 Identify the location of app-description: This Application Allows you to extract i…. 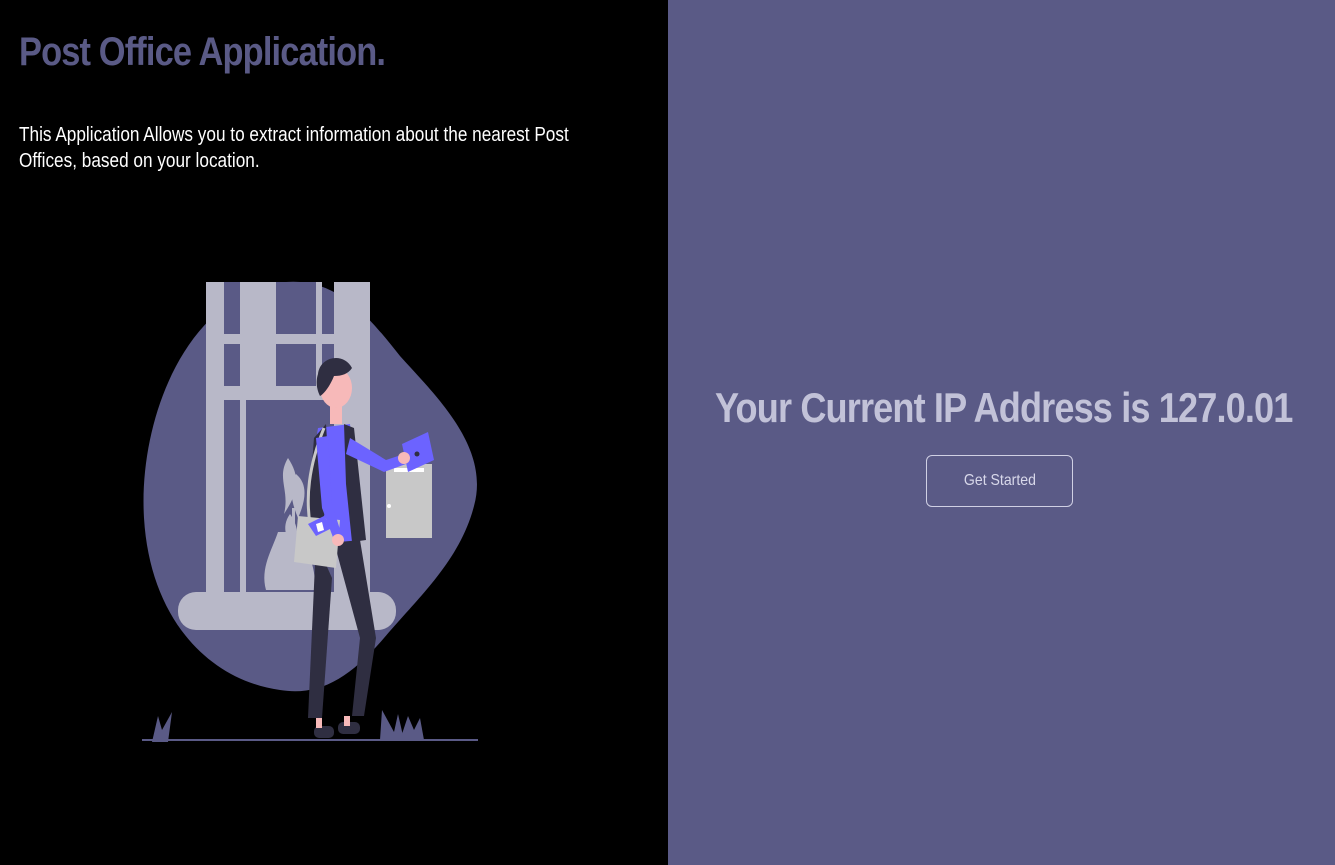
(294, 148).